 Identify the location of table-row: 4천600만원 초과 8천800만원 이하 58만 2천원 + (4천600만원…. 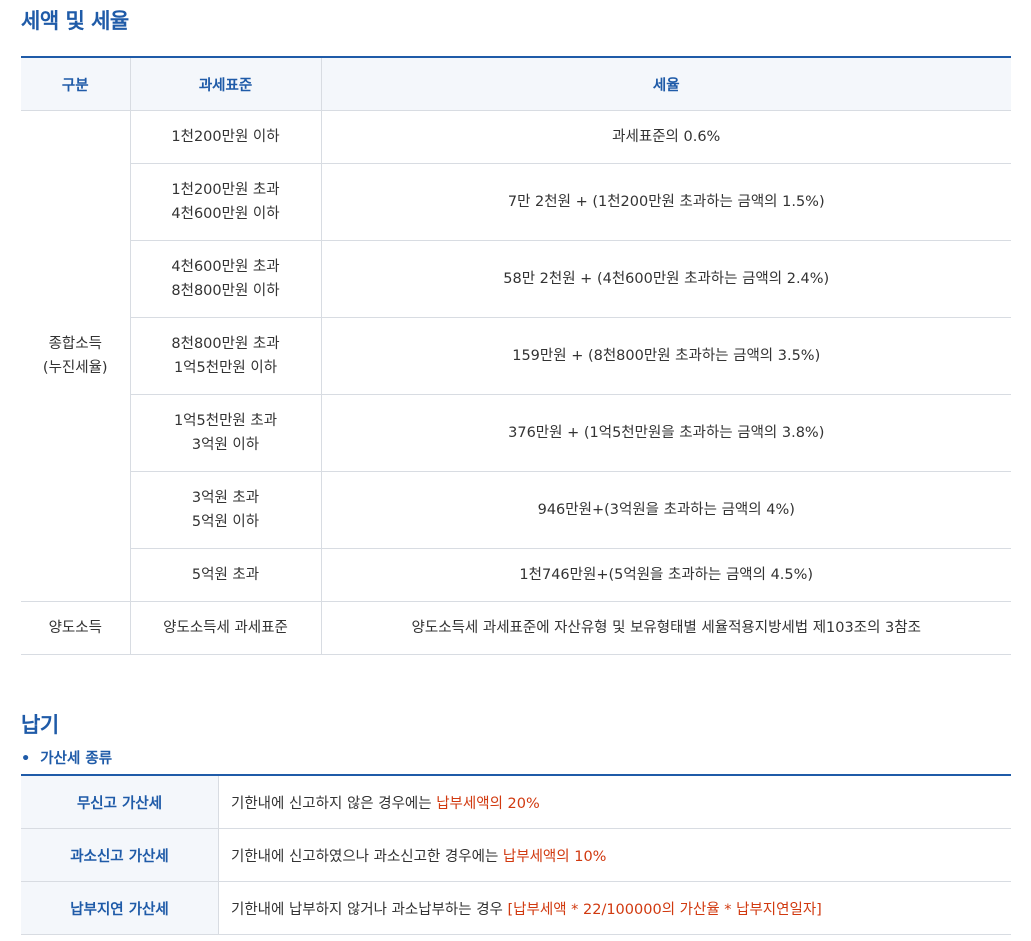
(516, 279).